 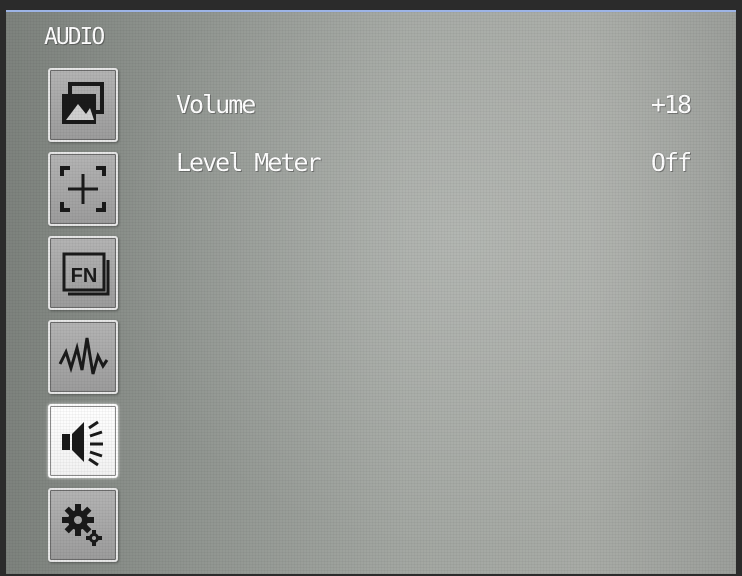 What do you see at coordinates (434, 107) in the screenshot?
I see `setting-row-volume: Volume +18` at bounding box center [434, 107].